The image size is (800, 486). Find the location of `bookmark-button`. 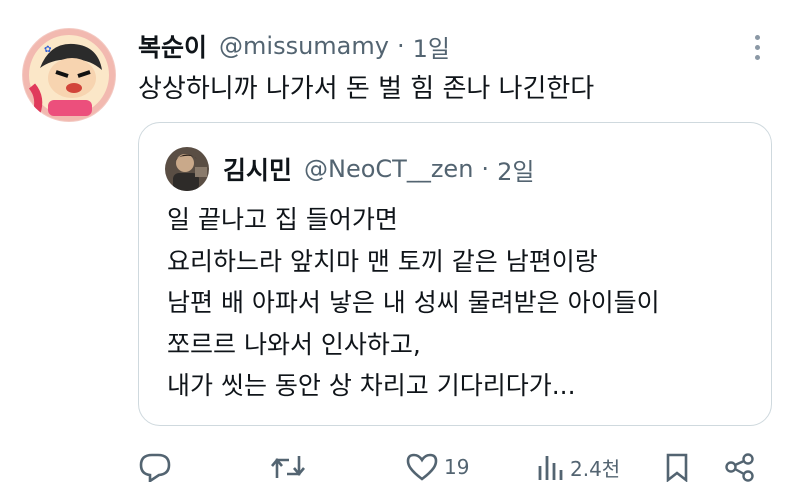

bookmark-button is located at coordinates (677, 467).